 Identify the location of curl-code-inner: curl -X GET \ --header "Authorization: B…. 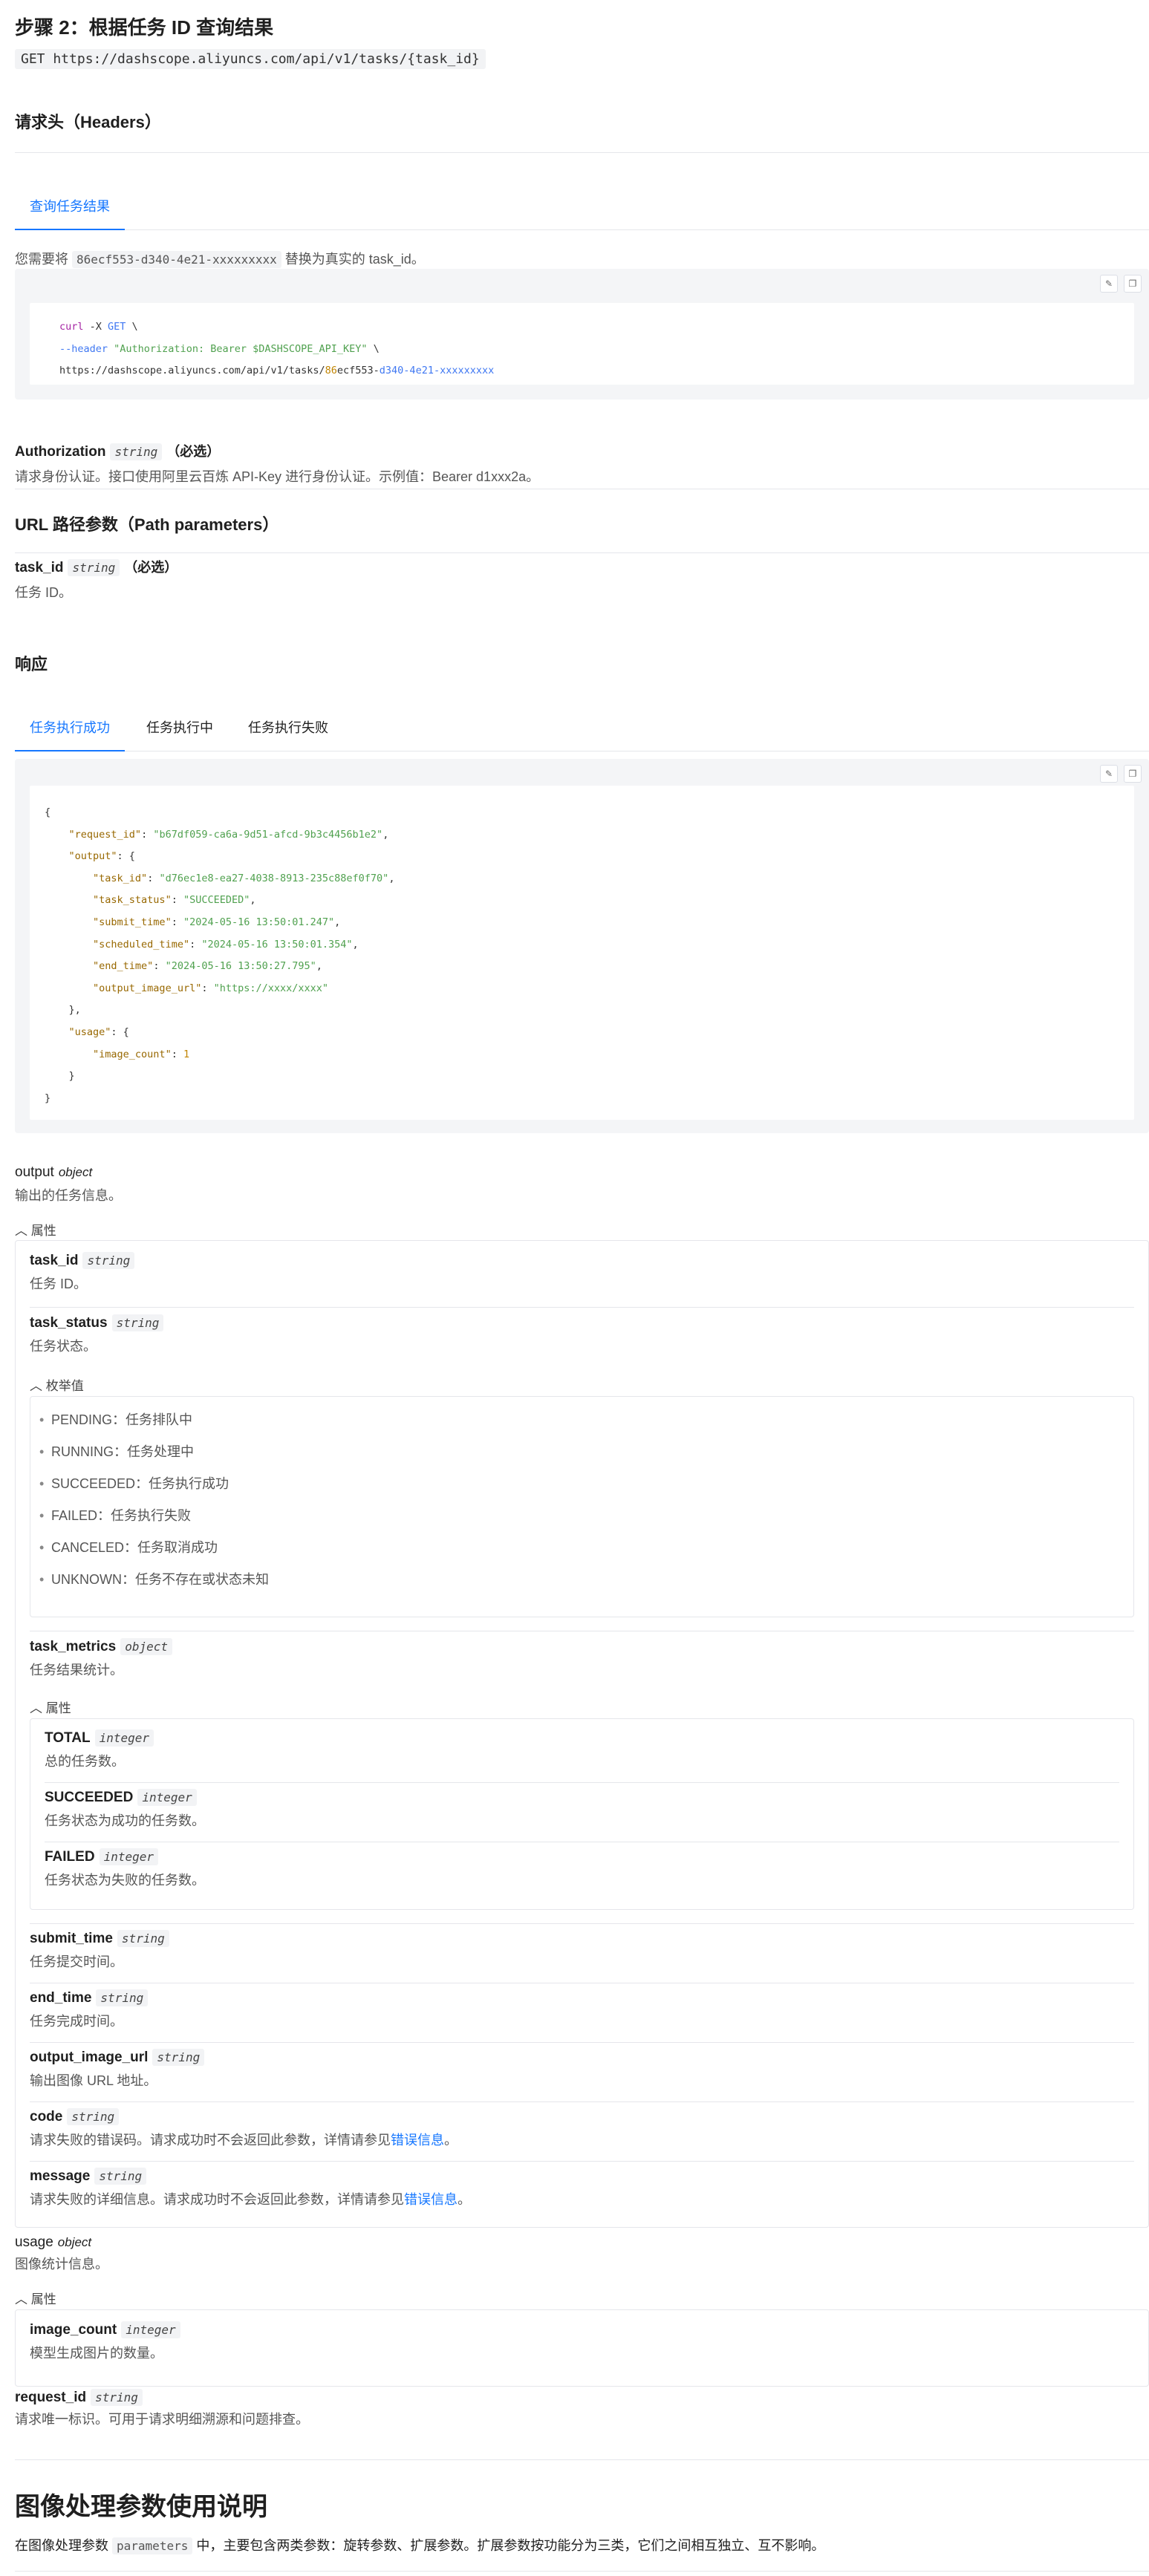
(582, 344).